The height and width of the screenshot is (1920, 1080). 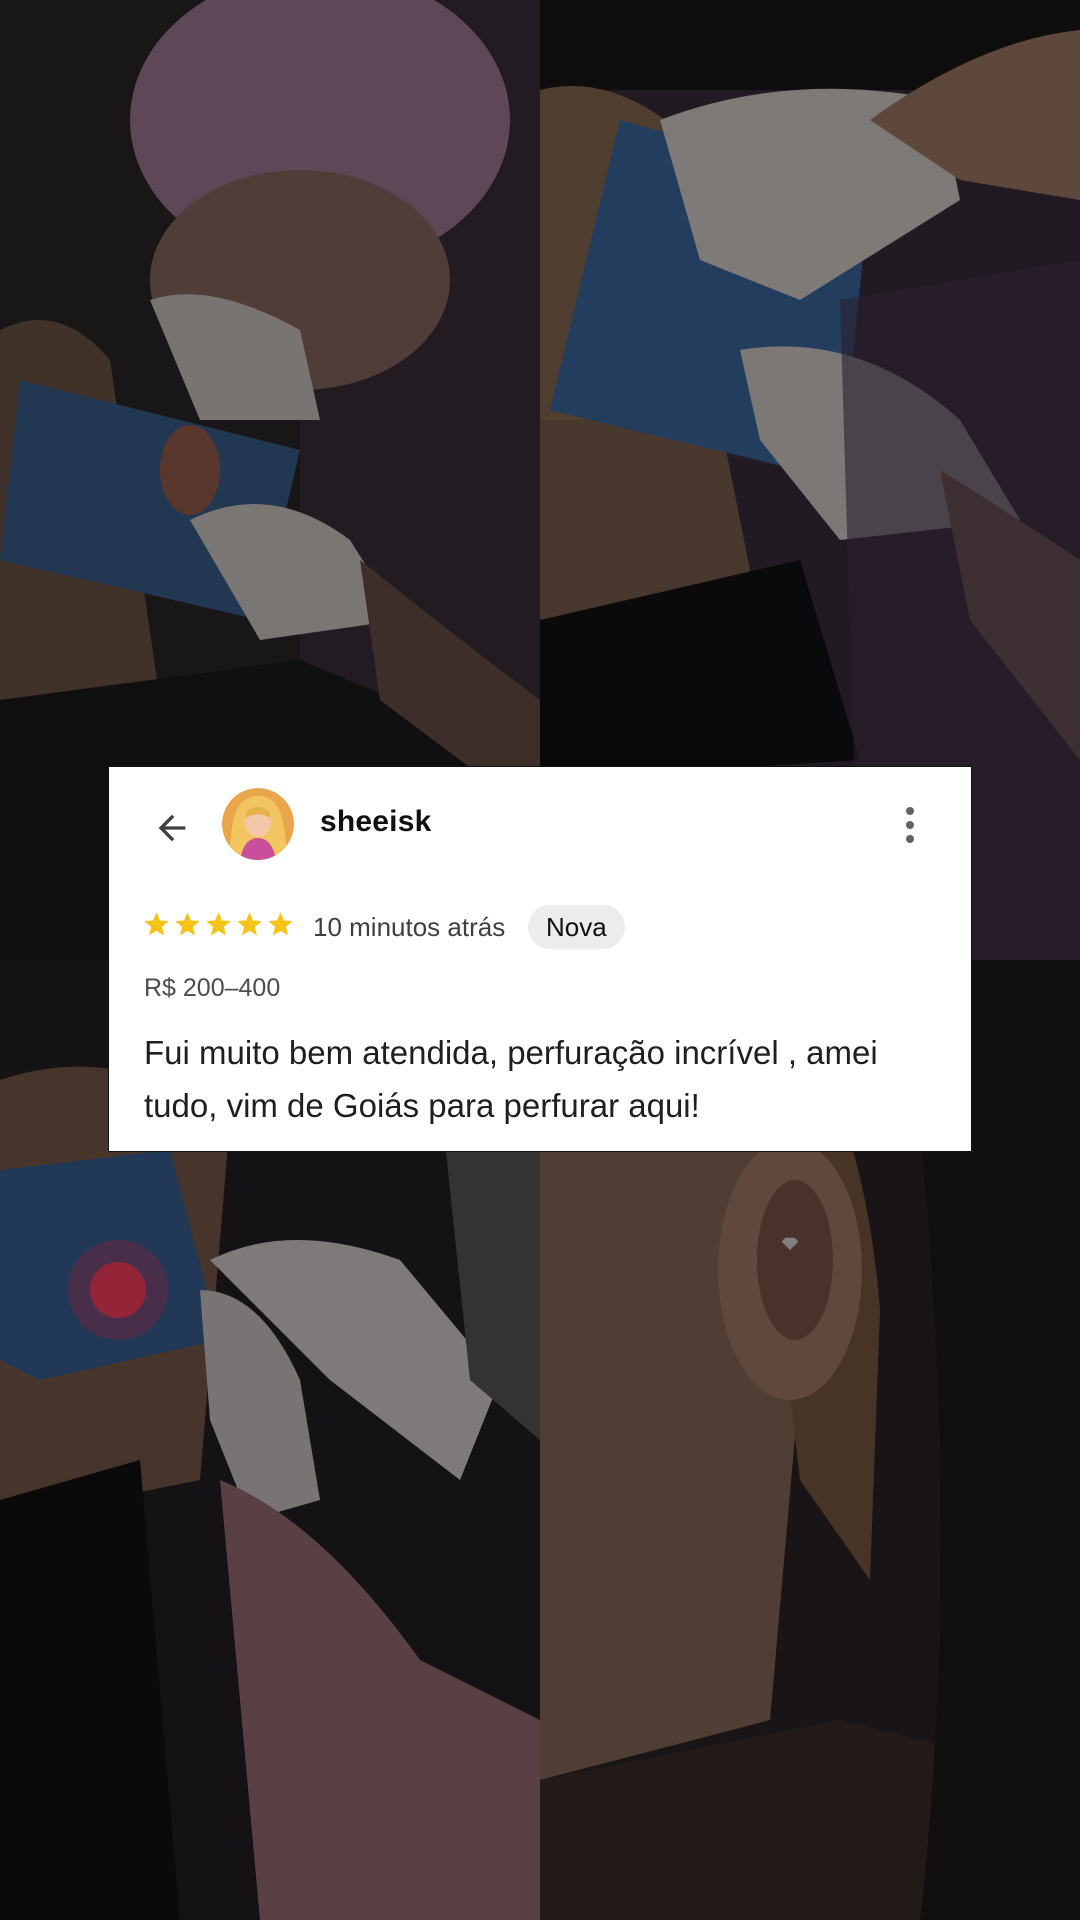 What do you see at coordinates (375, 822) in the screenshot?
I see `reviewer-name: sheeisk` at bounding box center [375, 822].